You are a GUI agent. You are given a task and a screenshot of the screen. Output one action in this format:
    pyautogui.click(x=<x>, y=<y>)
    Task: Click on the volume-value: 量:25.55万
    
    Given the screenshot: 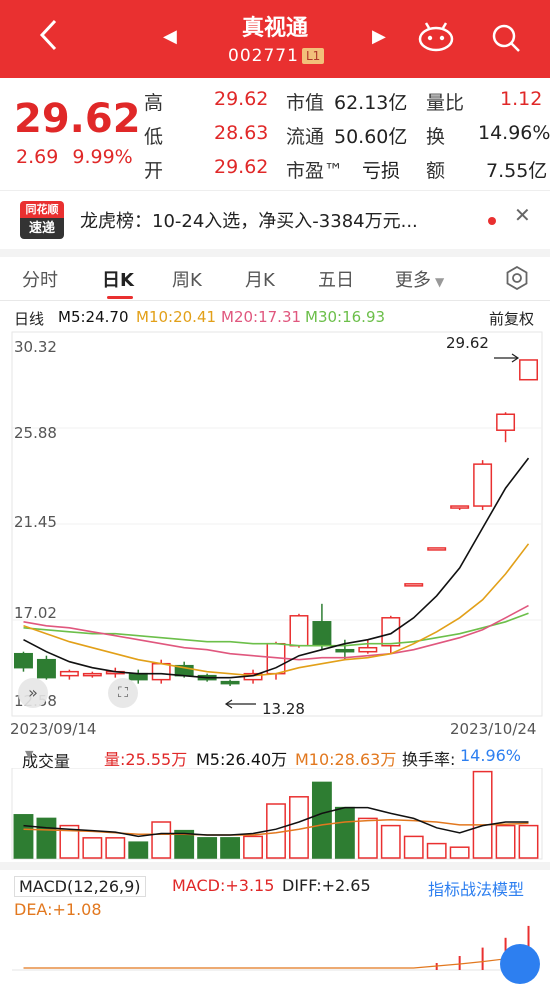 What is the action you would take?
    pyautogui.click(x=146, y=759)
    